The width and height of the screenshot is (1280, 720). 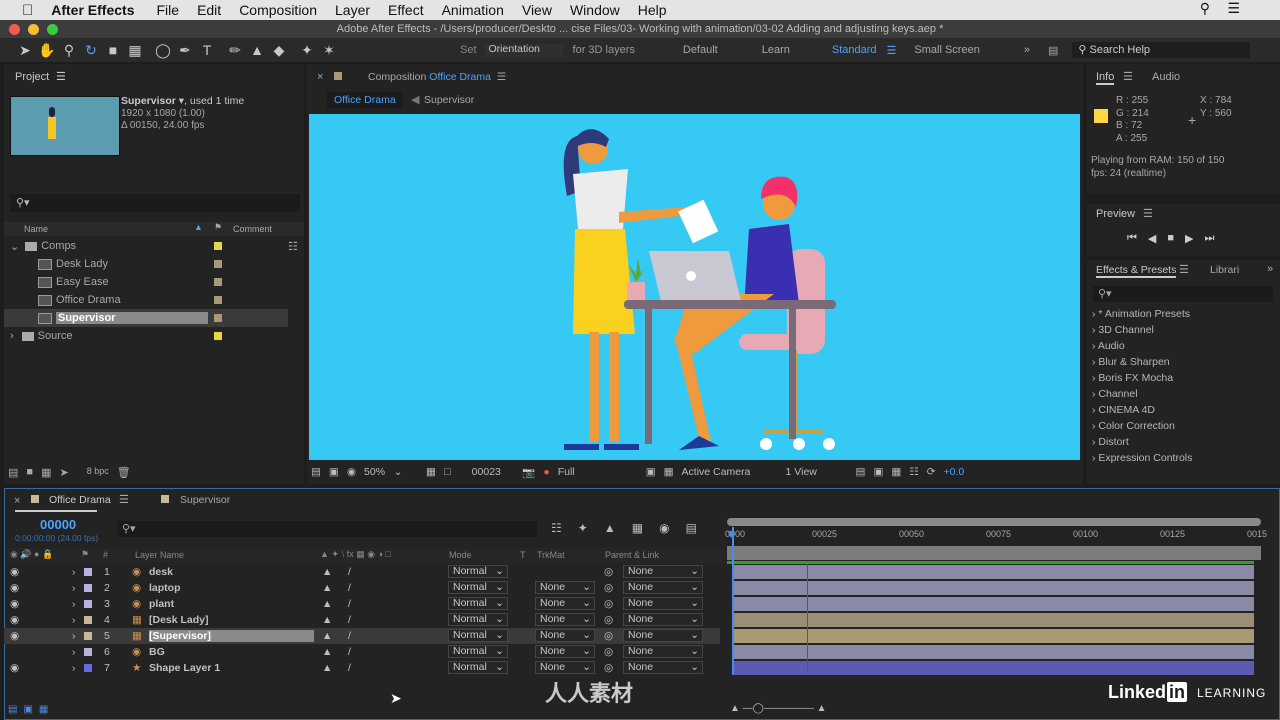 What do you see at coordinates (447, 472) in the screenshot?
I see `mask-visibility-icon: □` at bounding box center [447, 472].